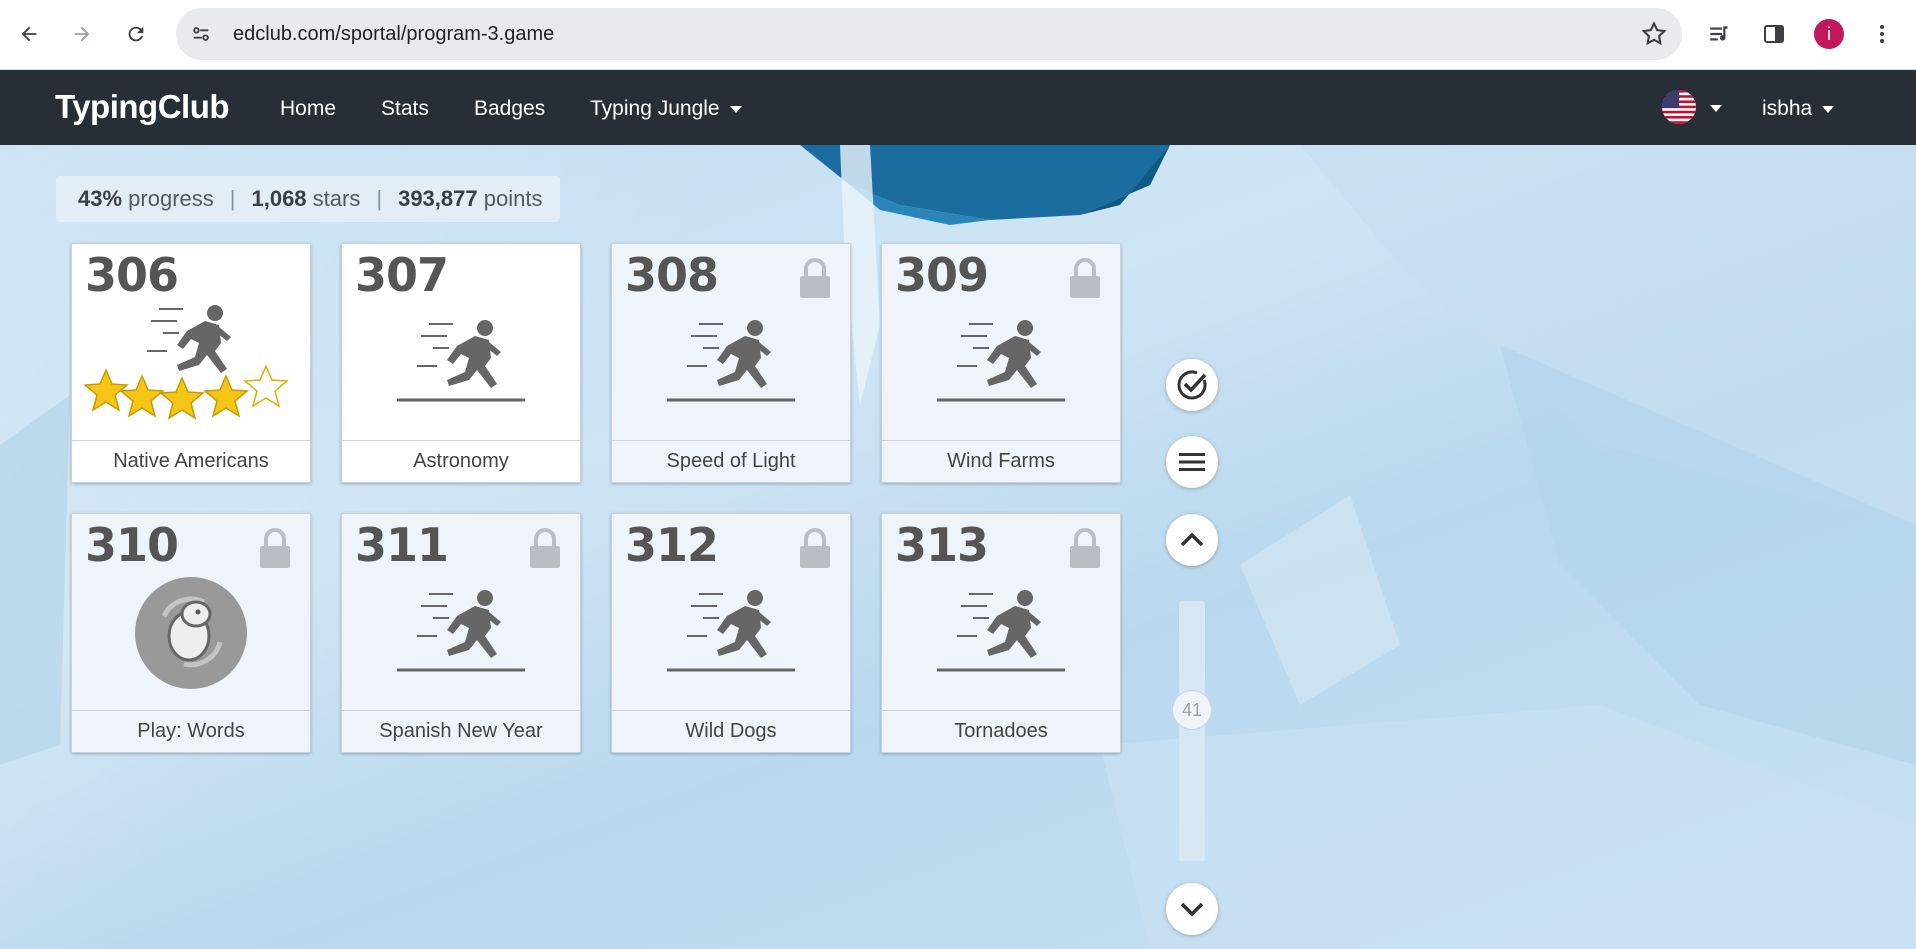  I want to click on lesson-number: 312, so click(672, 545).